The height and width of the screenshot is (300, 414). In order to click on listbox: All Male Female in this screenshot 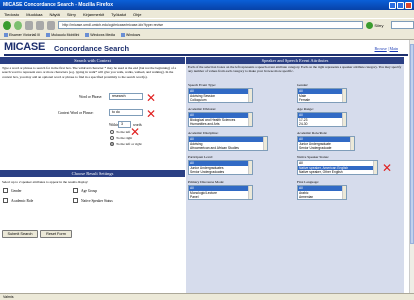, I will do `click(322, 95)`.